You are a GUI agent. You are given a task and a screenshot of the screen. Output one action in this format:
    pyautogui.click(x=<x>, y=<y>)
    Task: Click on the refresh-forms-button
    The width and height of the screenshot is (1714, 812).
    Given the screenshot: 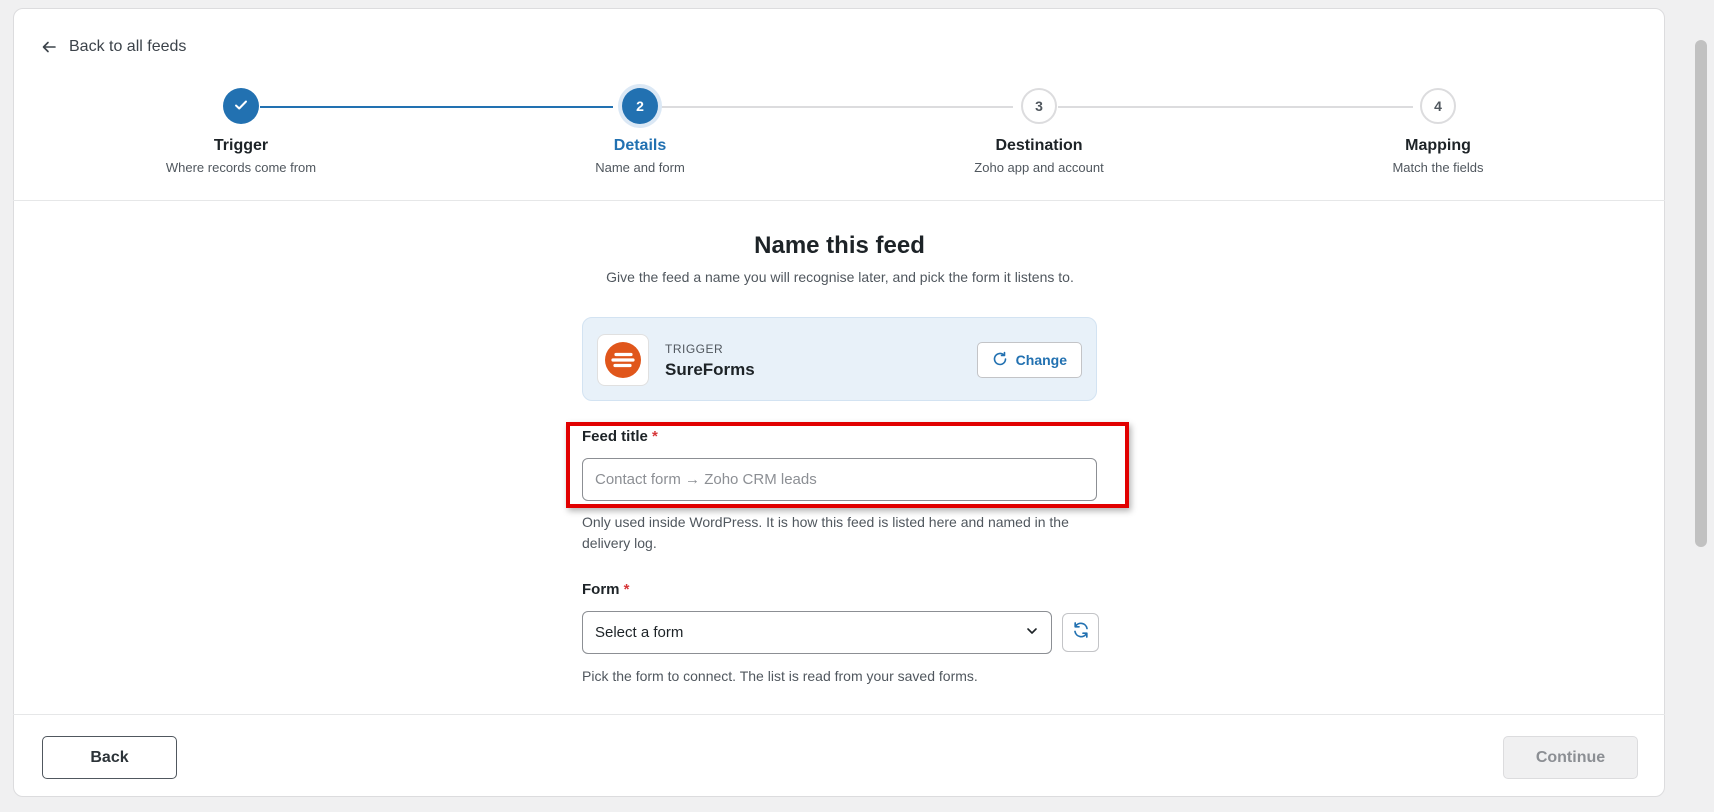 What is the action you would take?
    pyautogui.click(x=1080, y=632)
    